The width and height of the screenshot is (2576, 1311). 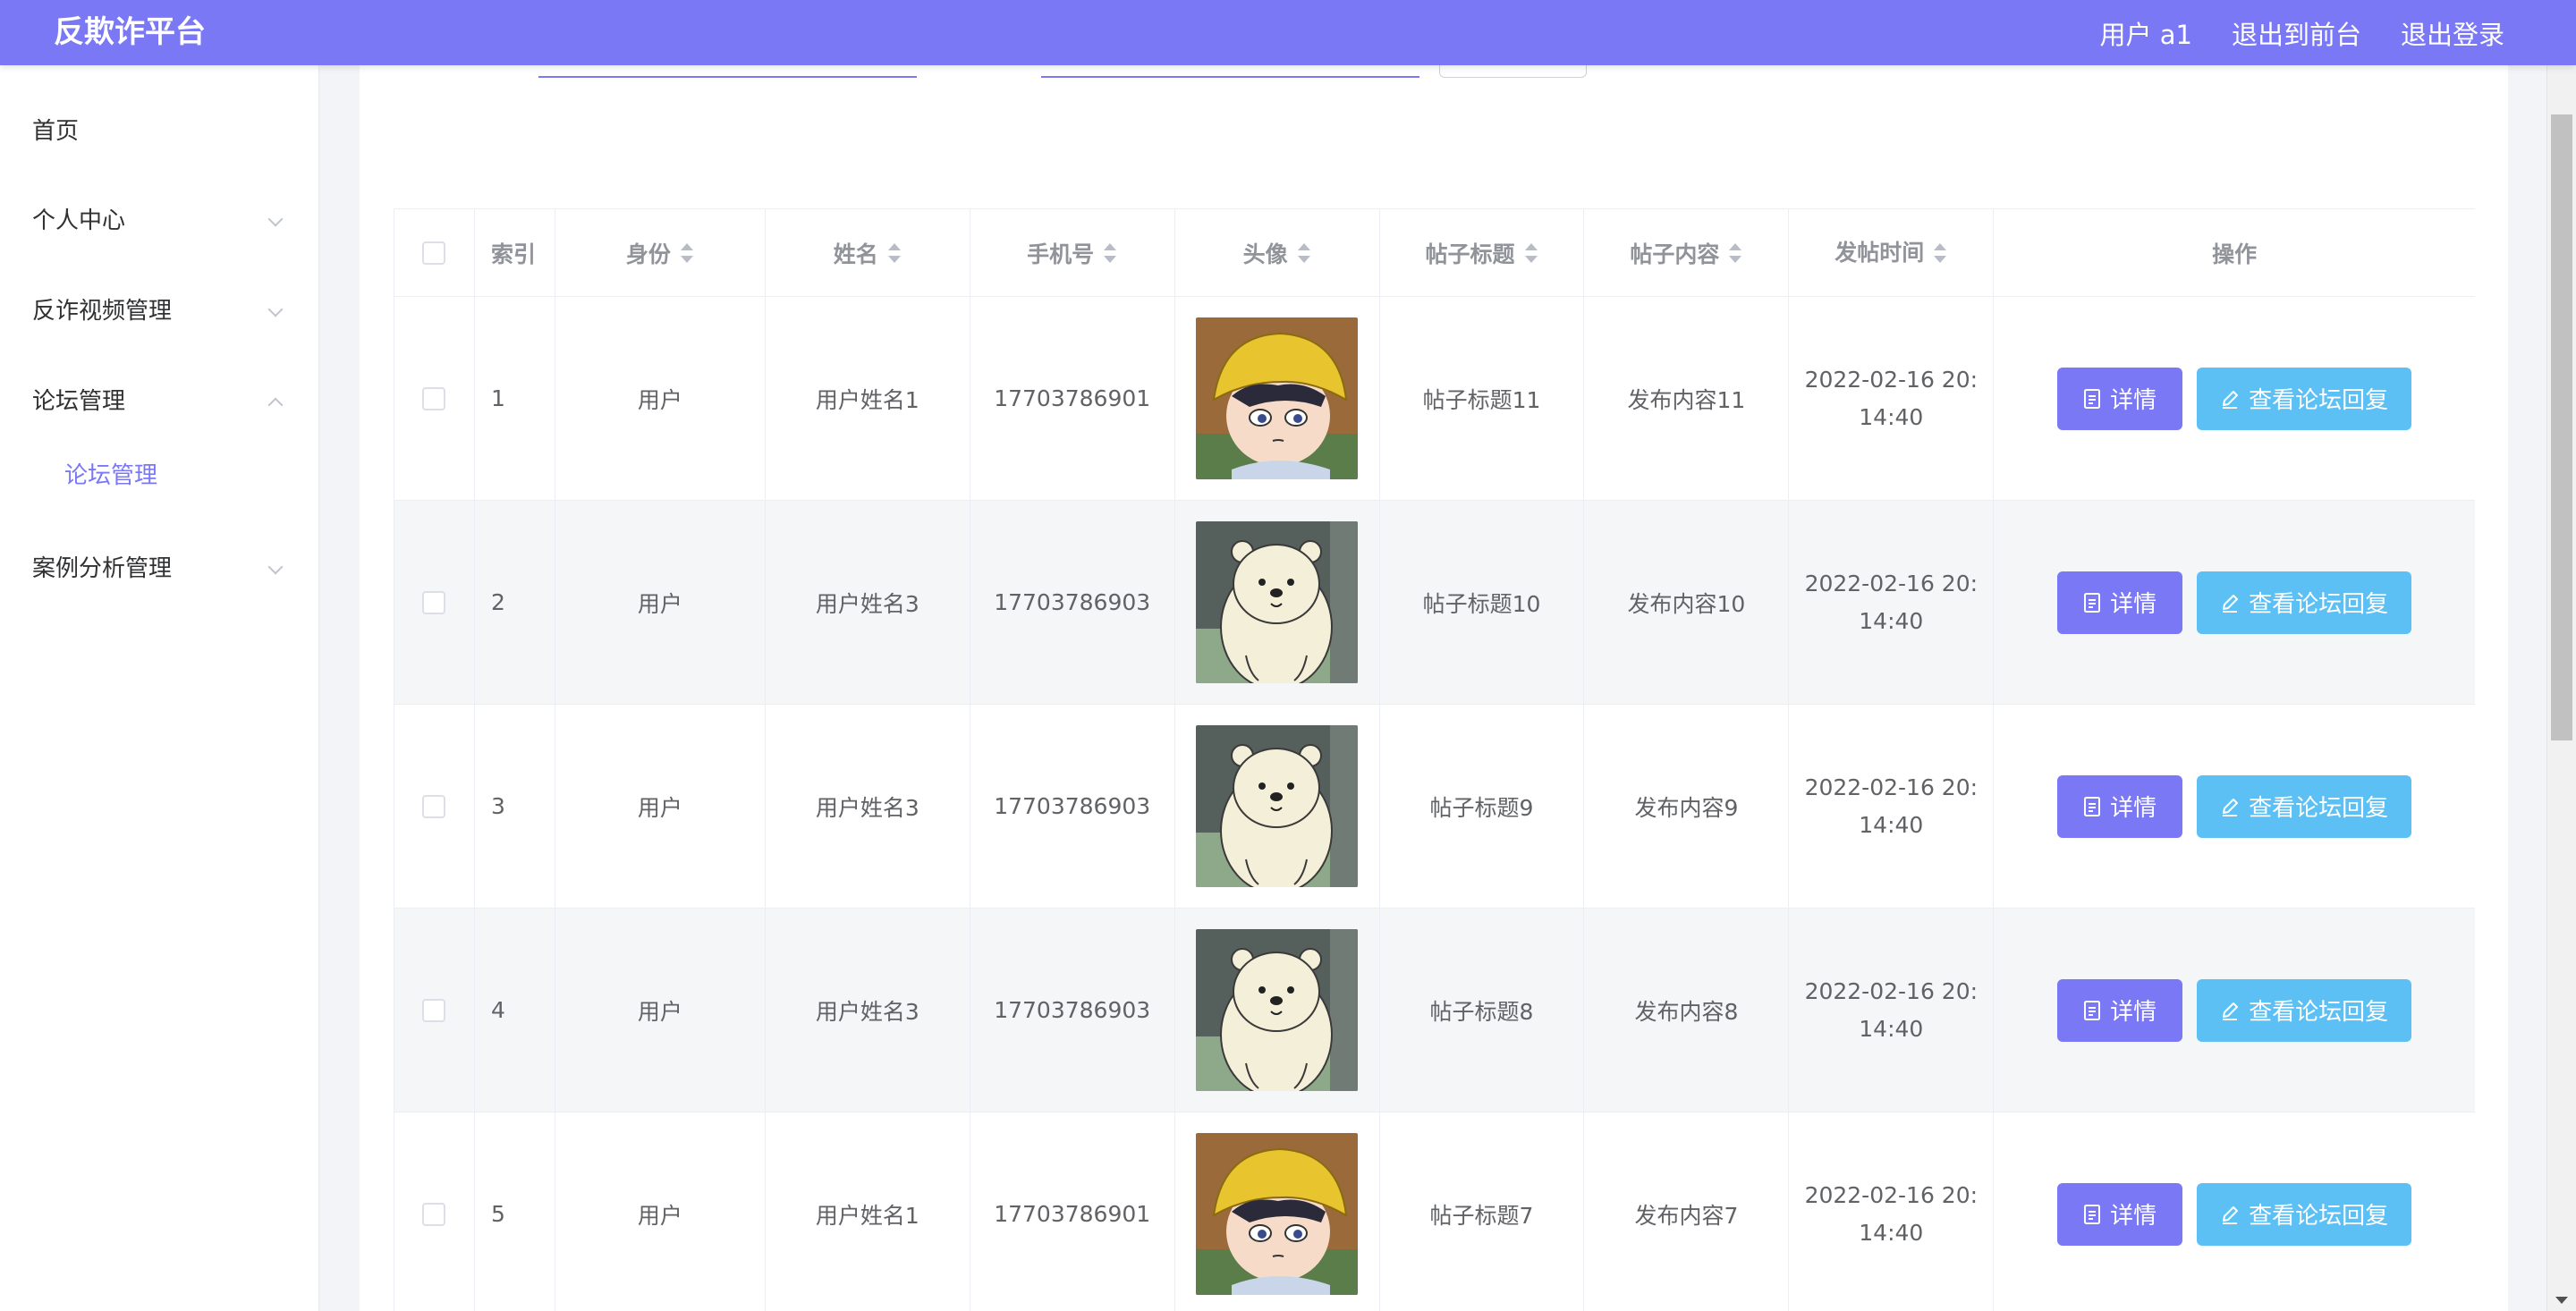 I want to click on search-input-title, so click(x=727, y=77).